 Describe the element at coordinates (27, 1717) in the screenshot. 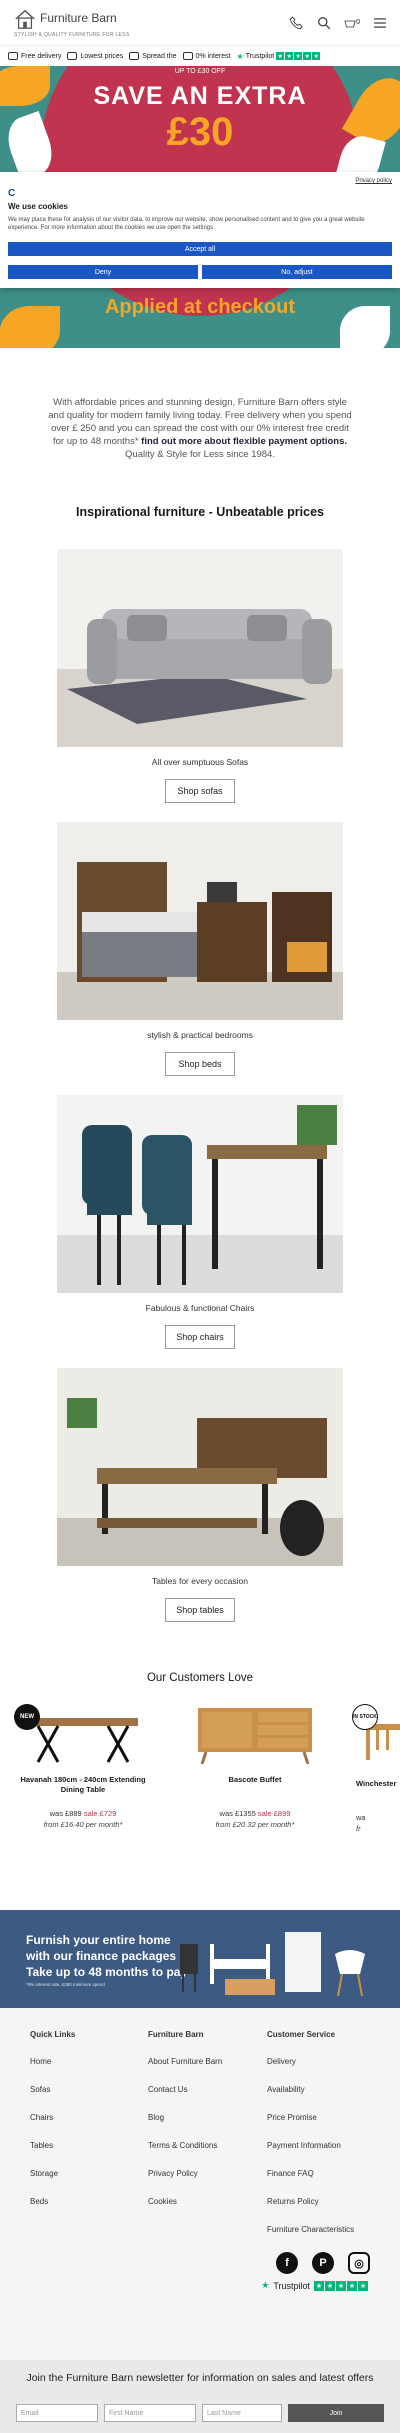

I see `new-badge: NEW` at that location.